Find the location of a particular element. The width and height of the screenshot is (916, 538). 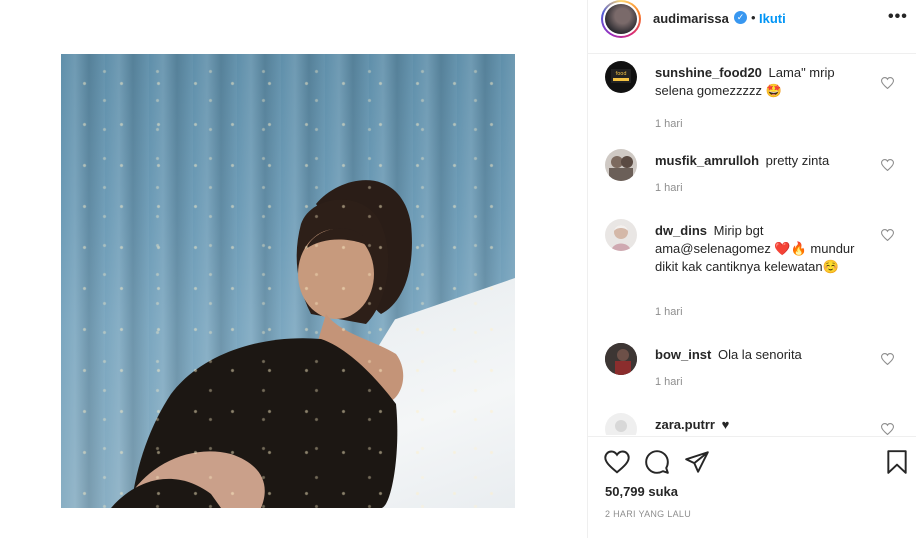

likes-count: 50,799 suka is located at coordinates (641, 491).